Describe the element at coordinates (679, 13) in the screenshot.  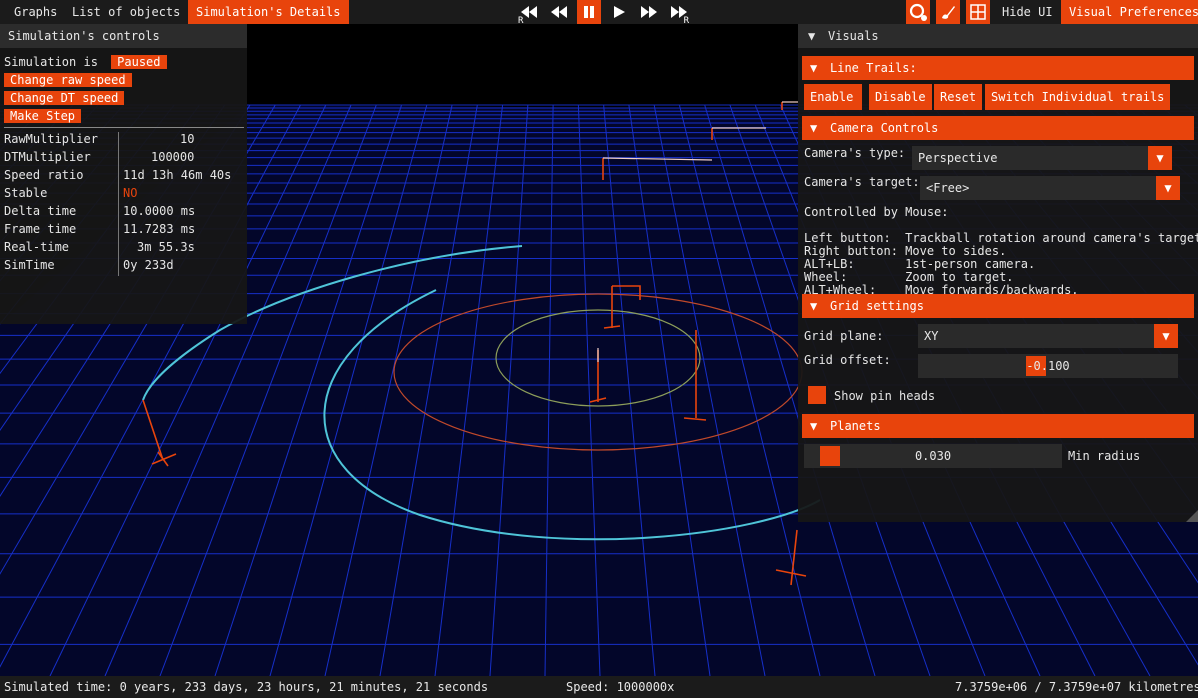
I see `fast-forward-reset-button: R` at that location.